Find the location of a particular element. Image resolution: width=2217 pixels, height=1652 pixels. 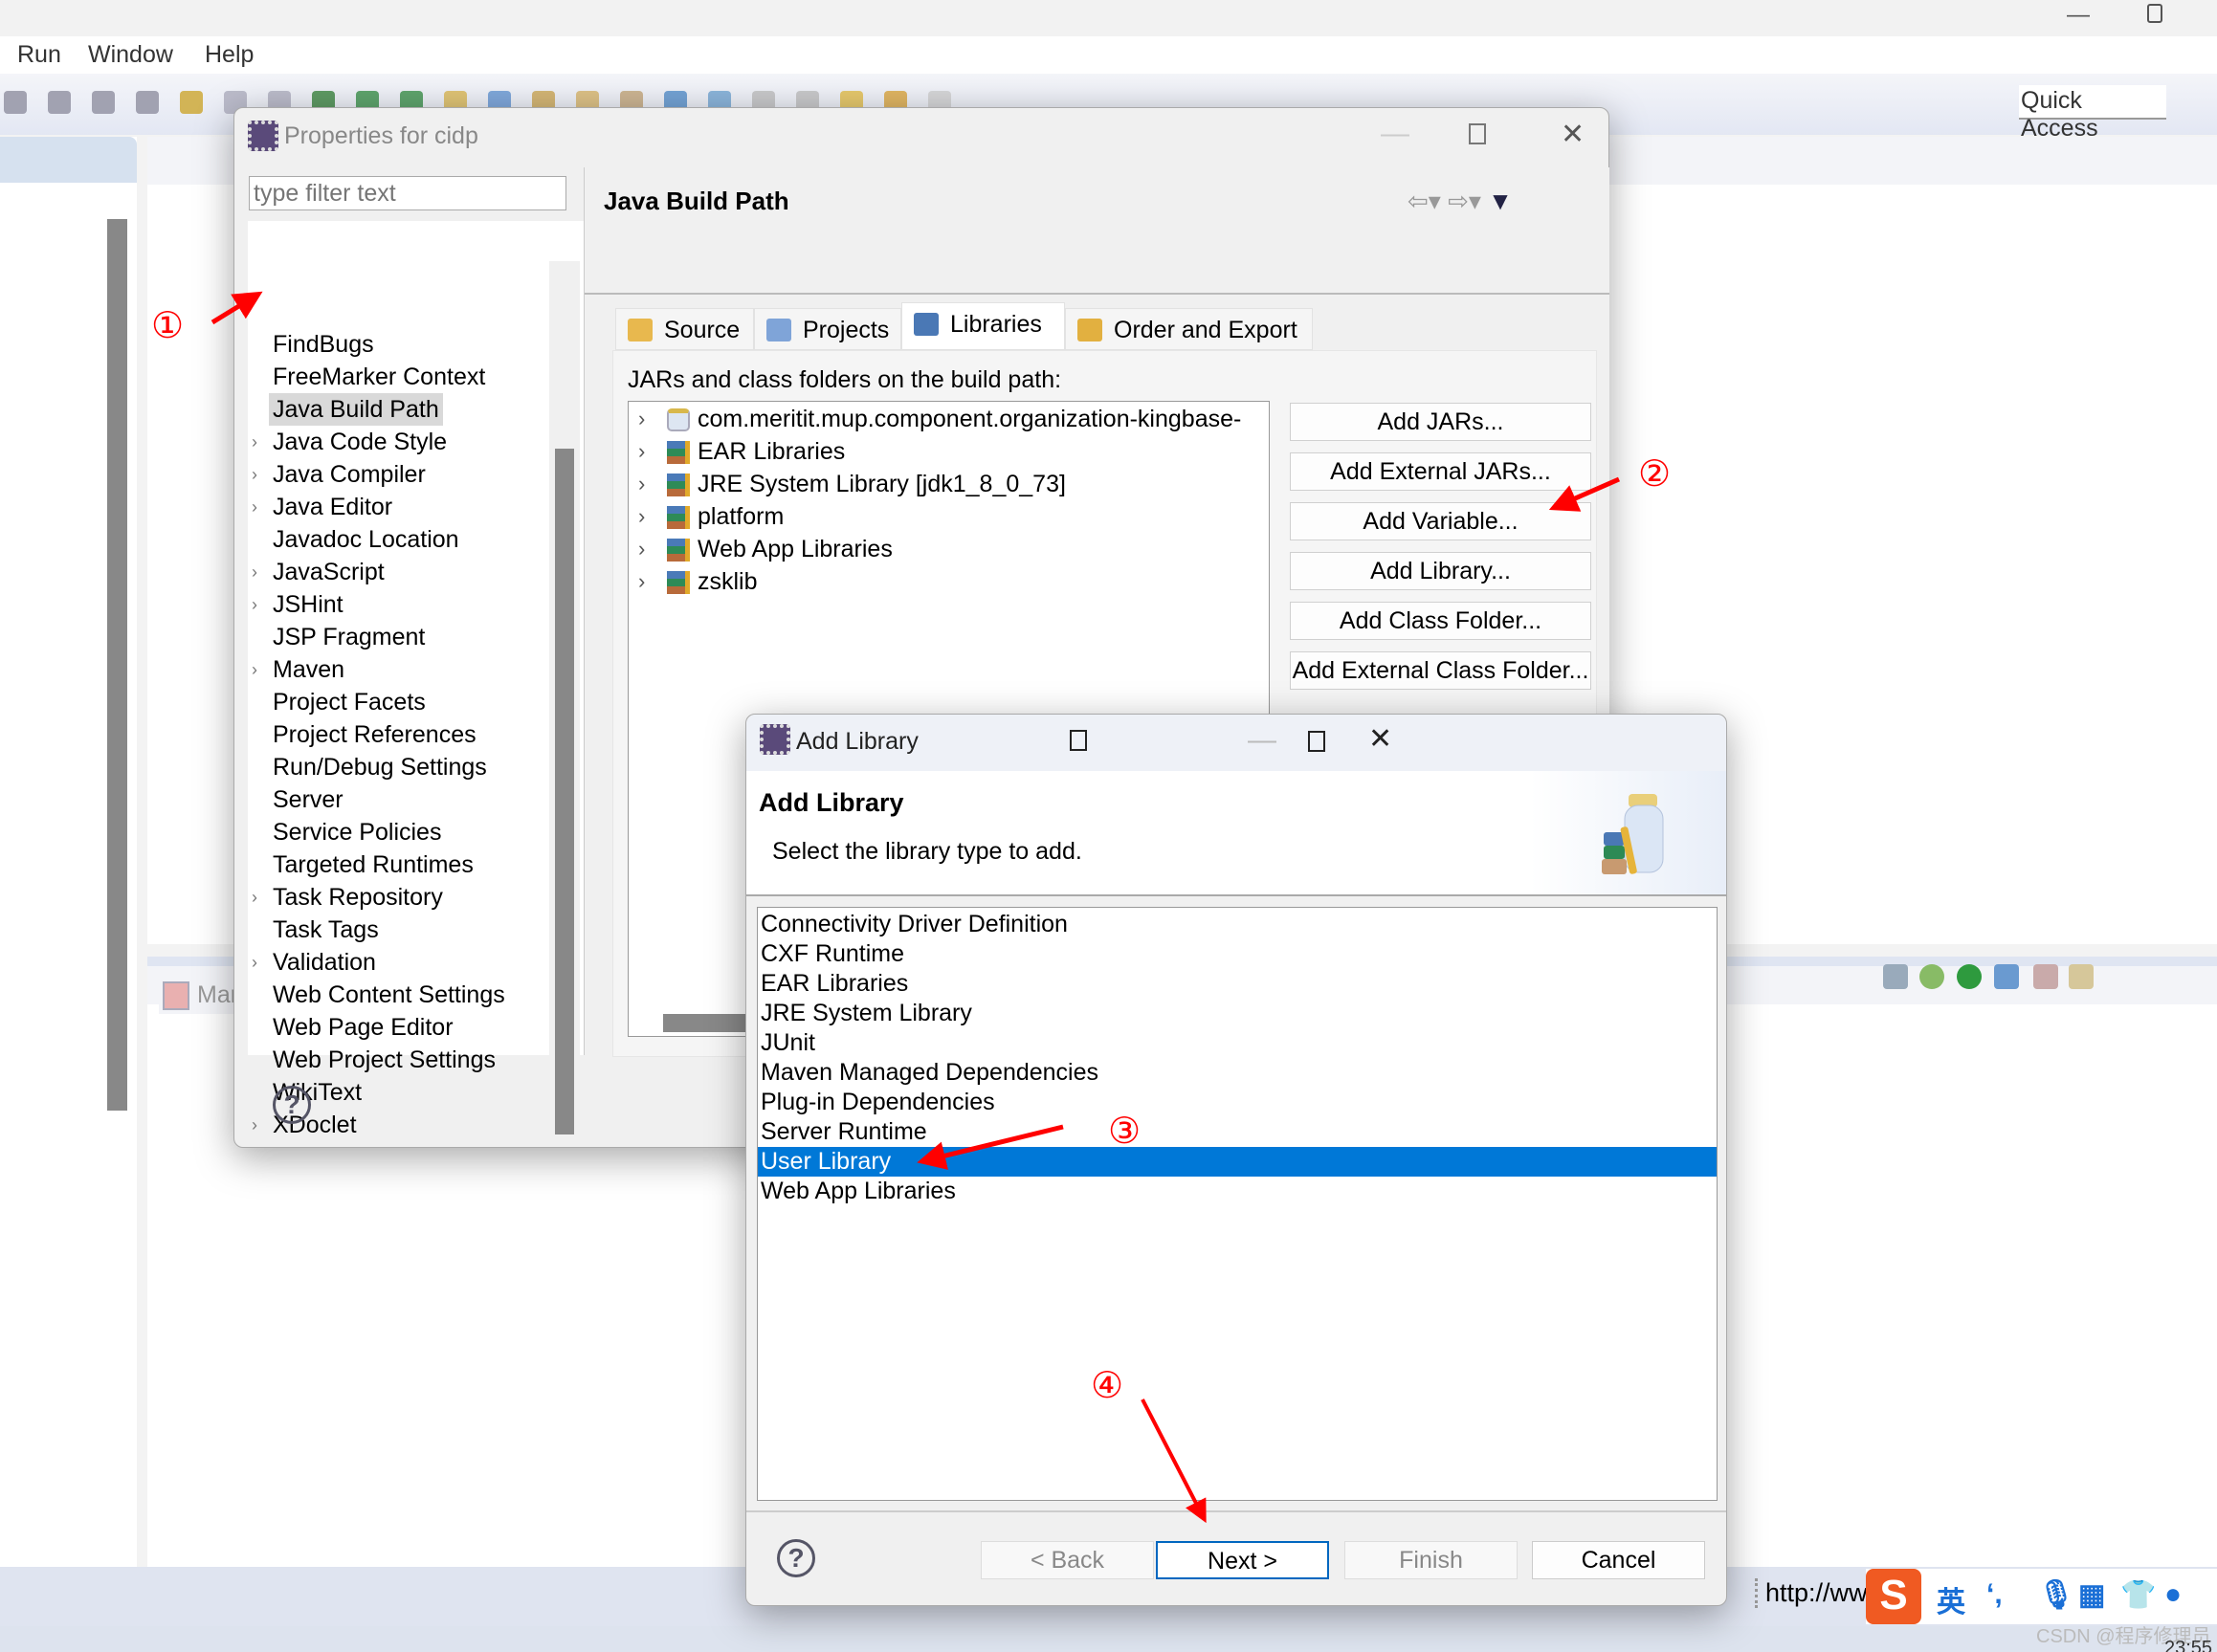

game-icon: ● is located at coordinates (2173, 1594).